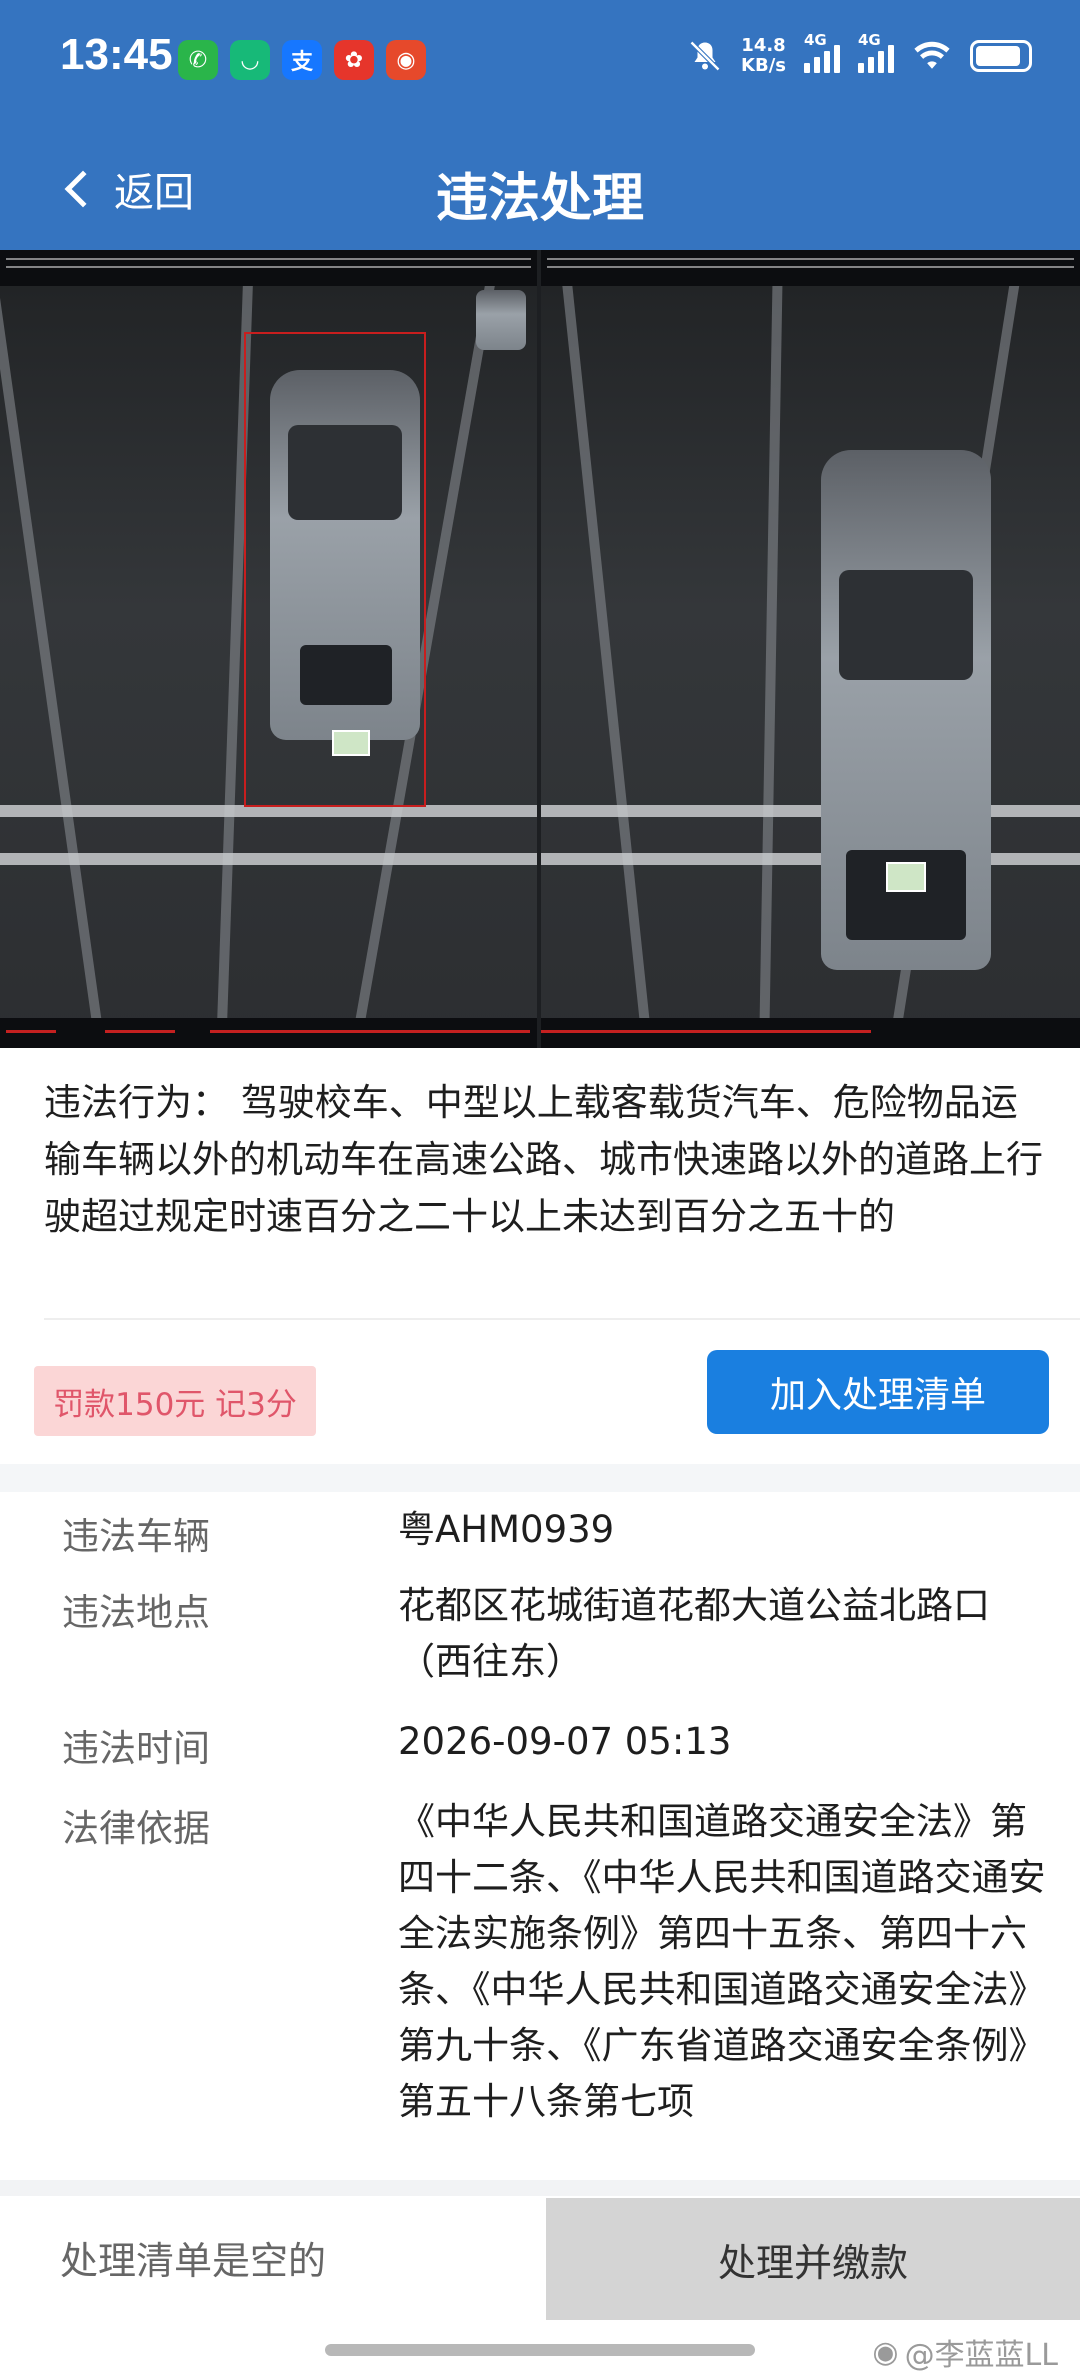 The image size is (1080, 2376). Describe the element at coordinates (565, 1741) in the screenshot. I see `detail-value-time: 2026-09-07 05:13` at that location.